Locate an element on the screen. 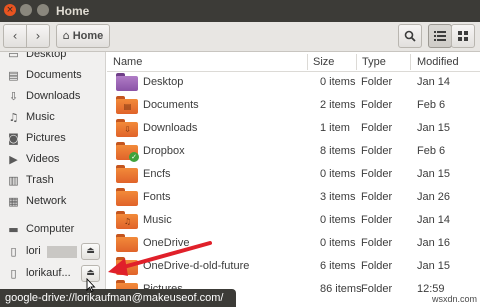 The width and height of the screenshot is (480, 307). sidebar-item-label: lori is located at coordinates (33, 251).